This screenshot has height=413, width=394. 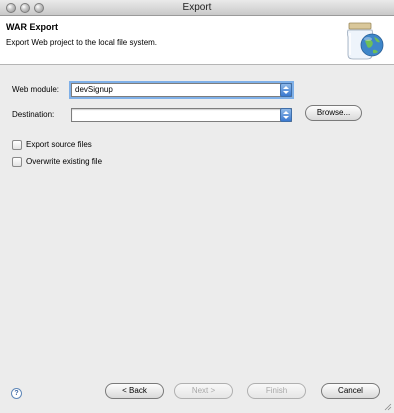 What do you see at coordinates (17, 162) in the screenshot?
I see `overwrite-checkbox` at bounding box center [17, 162].